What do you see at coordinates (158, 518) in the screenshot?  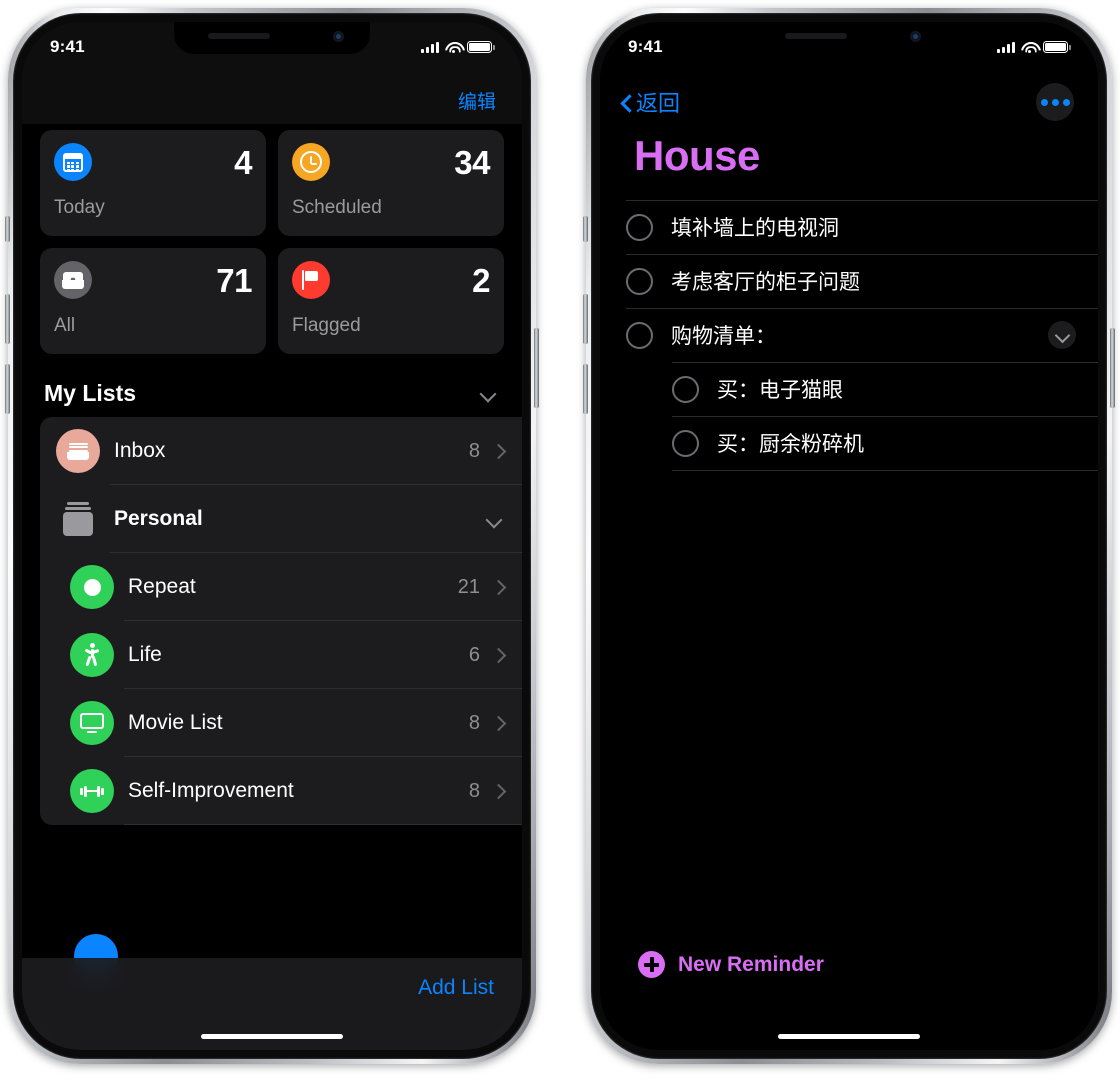 I see `group-name-personal: Personal` at bounding box center [158, 518].